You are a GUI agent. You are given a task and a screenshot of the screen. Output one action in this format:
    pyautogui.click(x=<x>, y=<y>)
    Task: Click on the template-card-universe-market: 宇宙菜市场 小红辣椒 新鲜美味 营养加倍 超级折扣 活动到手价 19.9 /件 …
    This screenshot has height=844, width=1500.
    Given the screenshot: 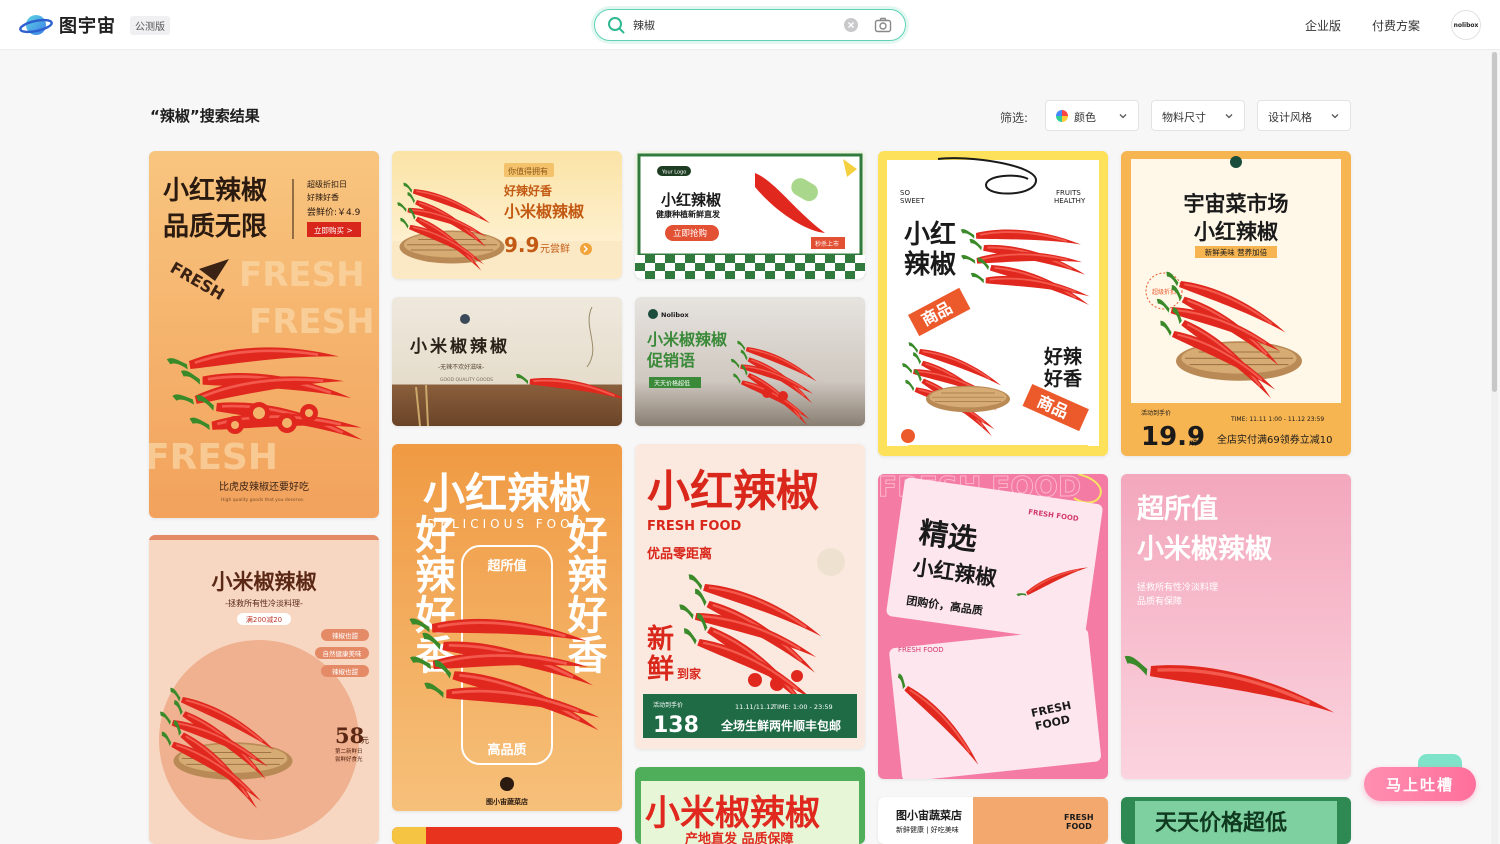 What is the action you would take?
    pyautogui.click(x=1236, y=303)
    